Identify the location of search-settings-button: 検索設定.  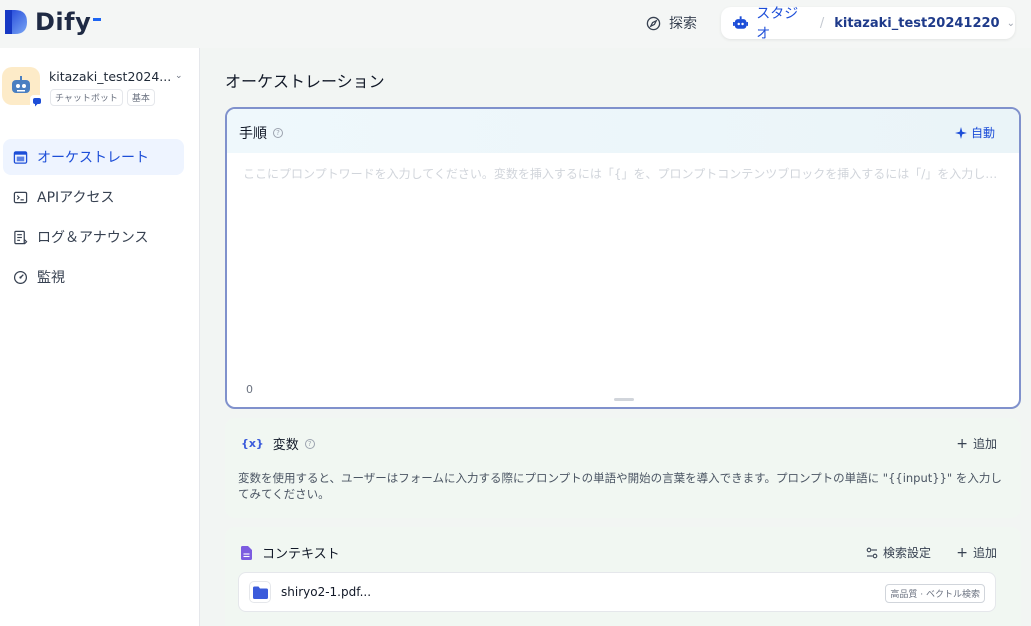
(898, 552).